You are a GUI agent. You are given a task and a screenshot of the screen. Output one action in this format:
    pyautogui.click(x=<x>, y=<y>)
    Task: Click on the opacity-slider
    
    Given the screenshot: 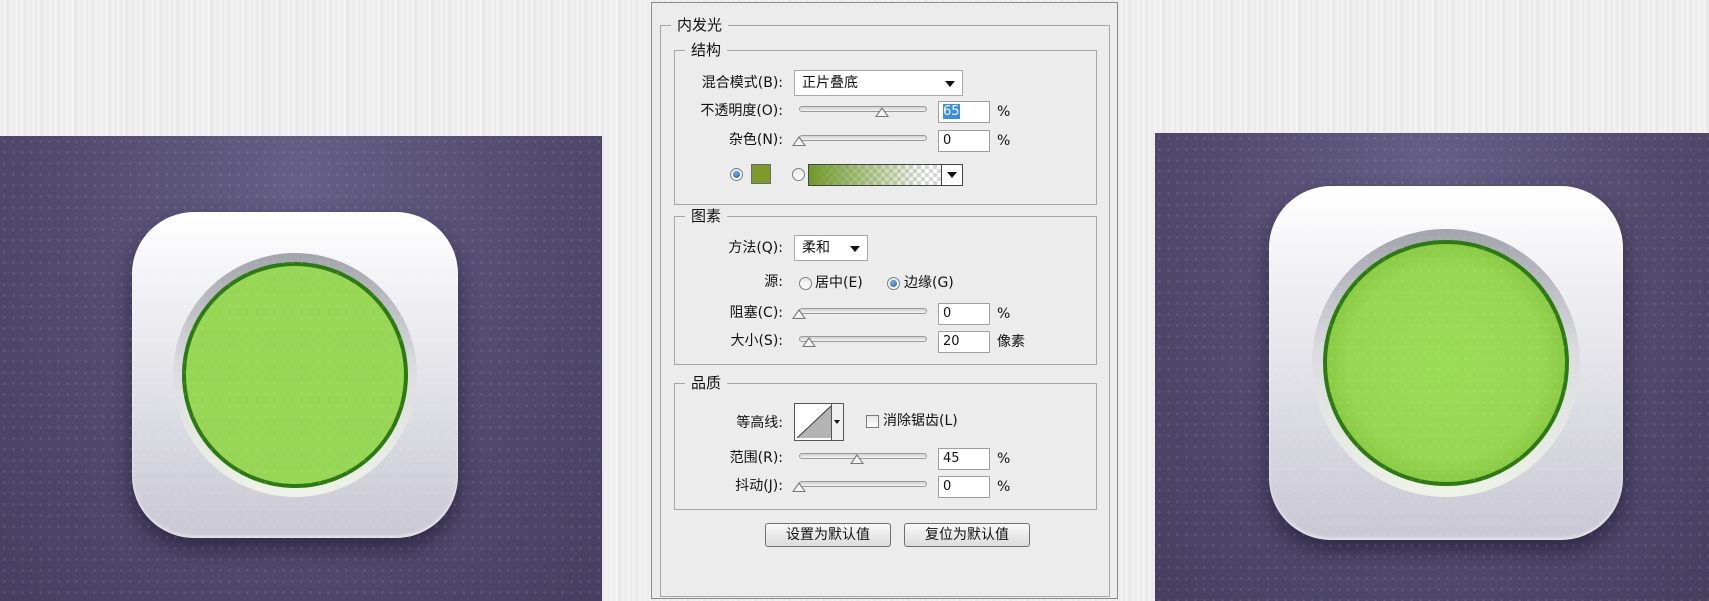 What is the action you would take?
    pyautogui.click(x=863, y=111)
    